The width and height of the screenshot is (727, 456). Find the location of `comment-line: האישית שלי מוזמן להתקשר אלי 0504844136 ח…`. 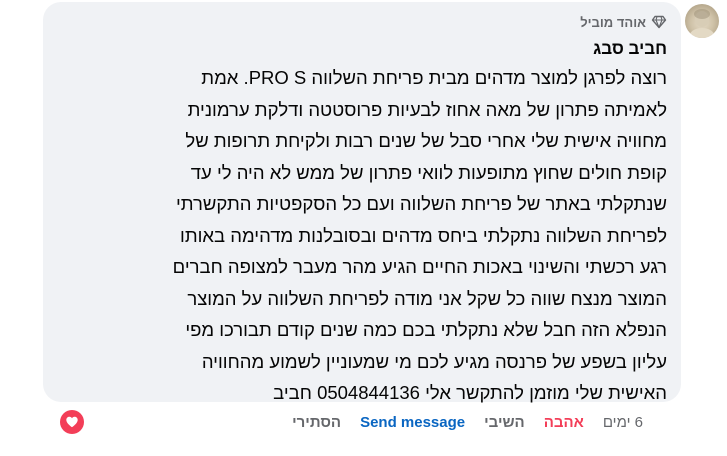

comment-line: האישית שלי מוזמן להתקשר אלי 0504844136 ח… is located at coordinates (470, 392).